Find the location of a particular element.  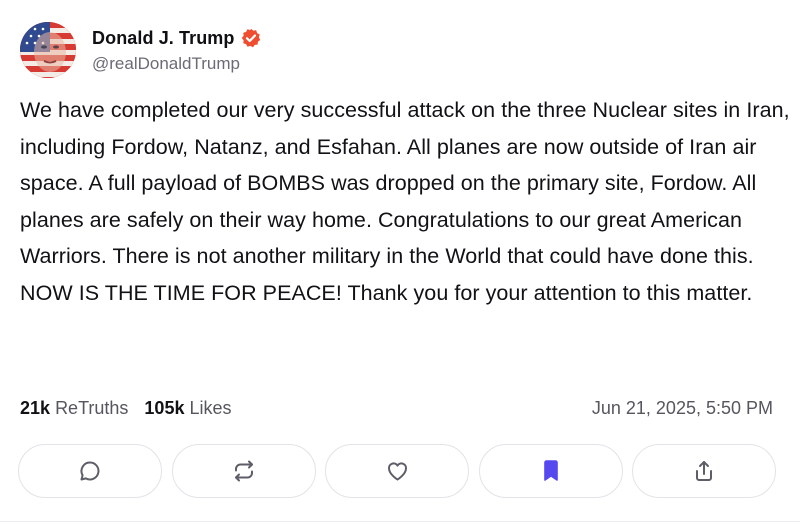

bookmark-icon is located at coordinates (551, 471).